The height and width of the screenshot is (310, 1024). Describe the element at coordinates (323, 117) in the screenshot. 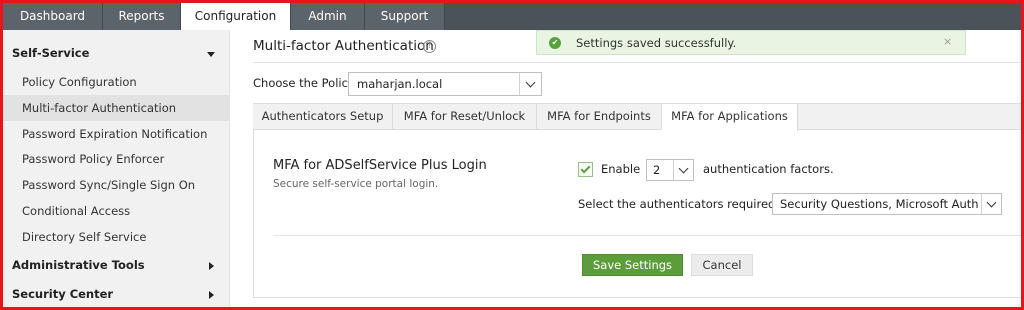

I see `tab-authenticators-setup: Authenticators Setup` at that location.